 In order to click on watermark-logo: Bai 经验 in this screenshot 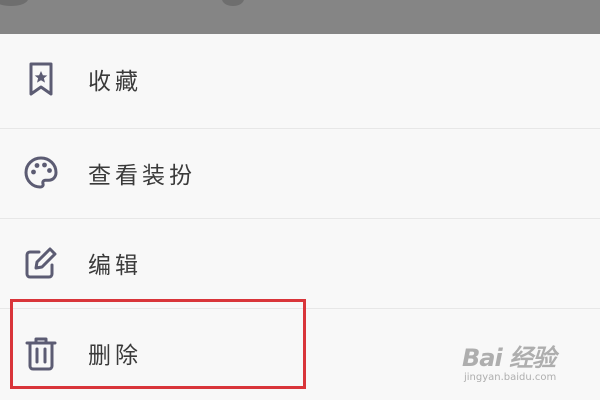, I will do `click(509, 358)`.